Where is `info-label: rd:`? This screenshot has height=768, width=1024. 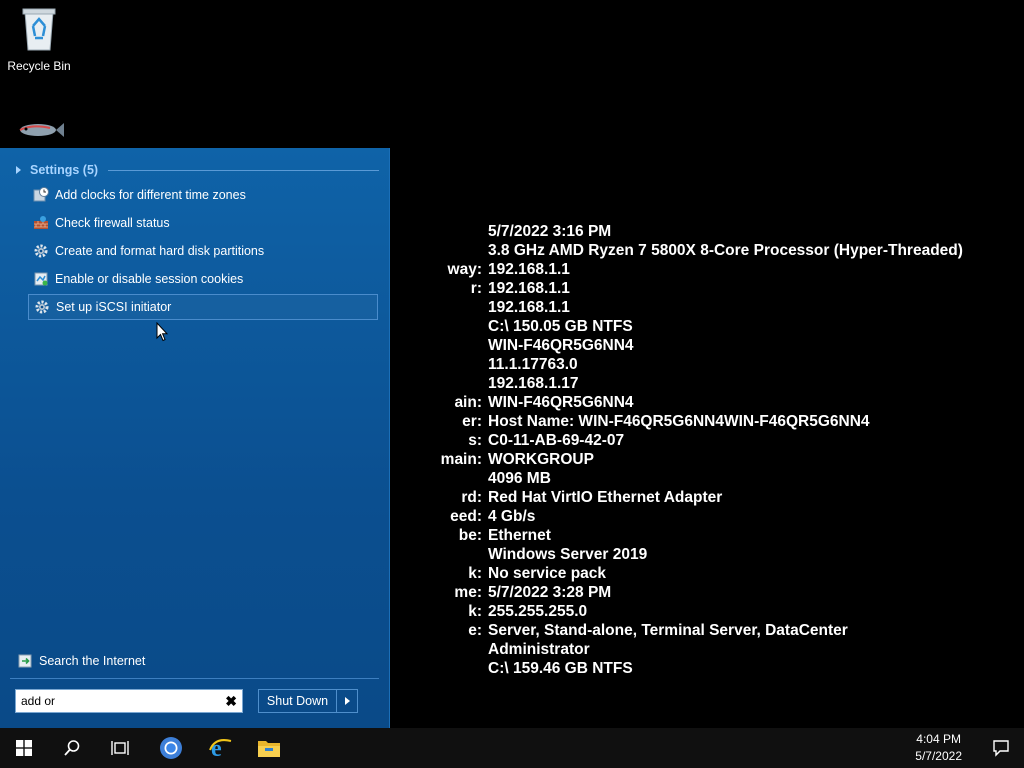 info-label: rd: is located at coordinates (471, 497).